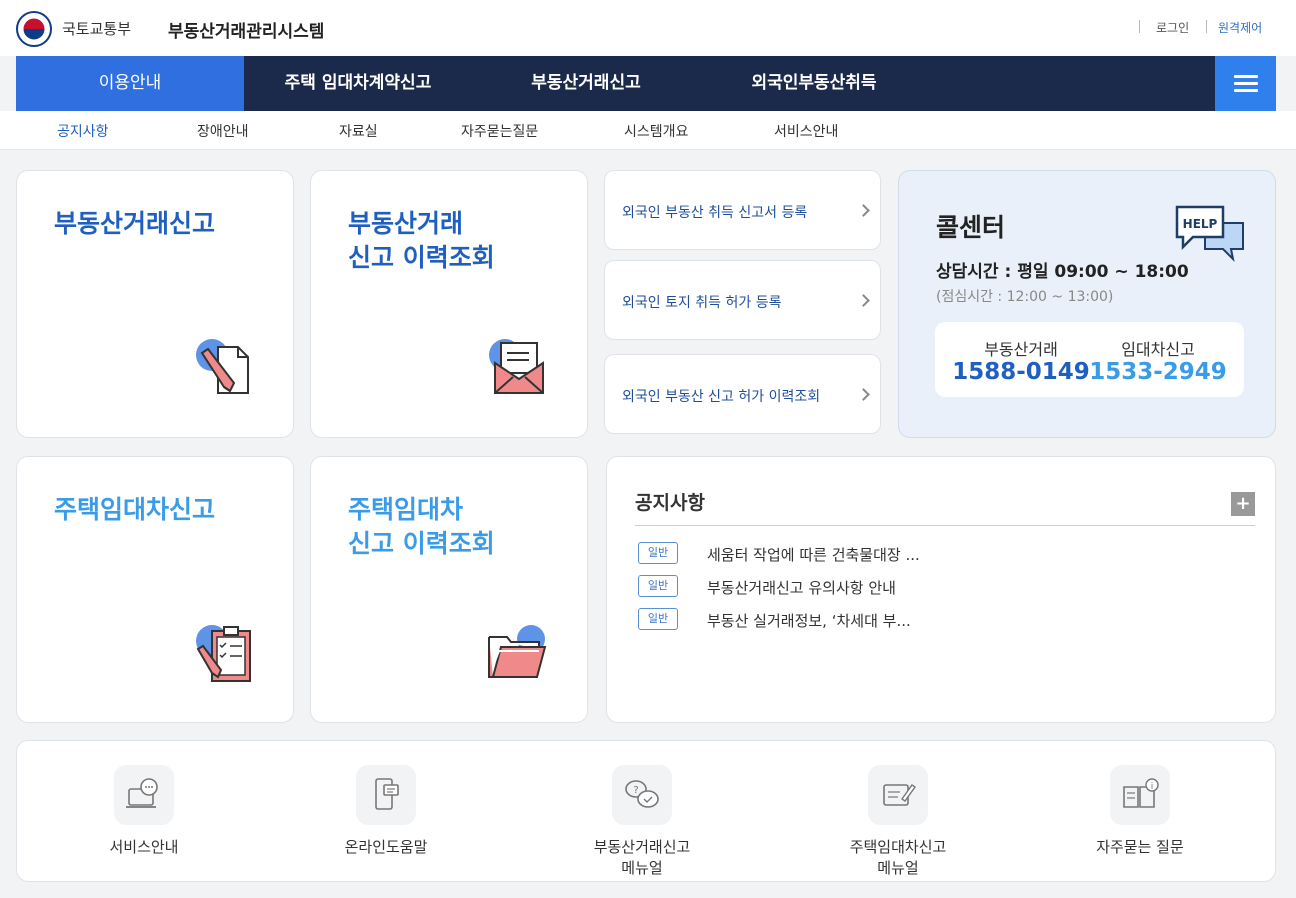 The image size is (1296, 898). Describe the element at coordinates (642, 847) in the screenshot. I see `quick-label-line1: 부동산거래신고` at that location.